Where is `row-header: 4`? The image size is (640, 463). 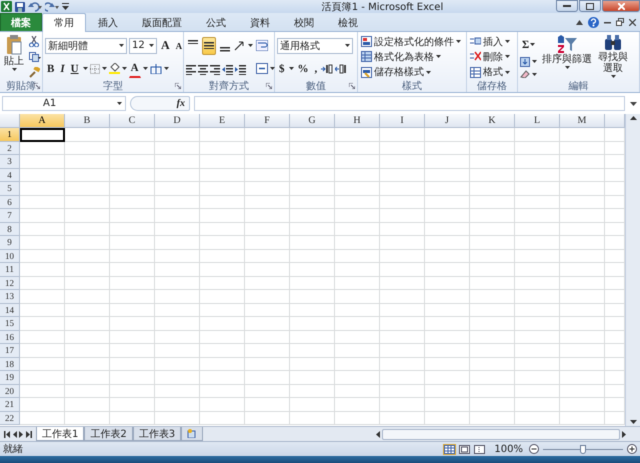 row-header: 4 is located at coordinates (10, 175).